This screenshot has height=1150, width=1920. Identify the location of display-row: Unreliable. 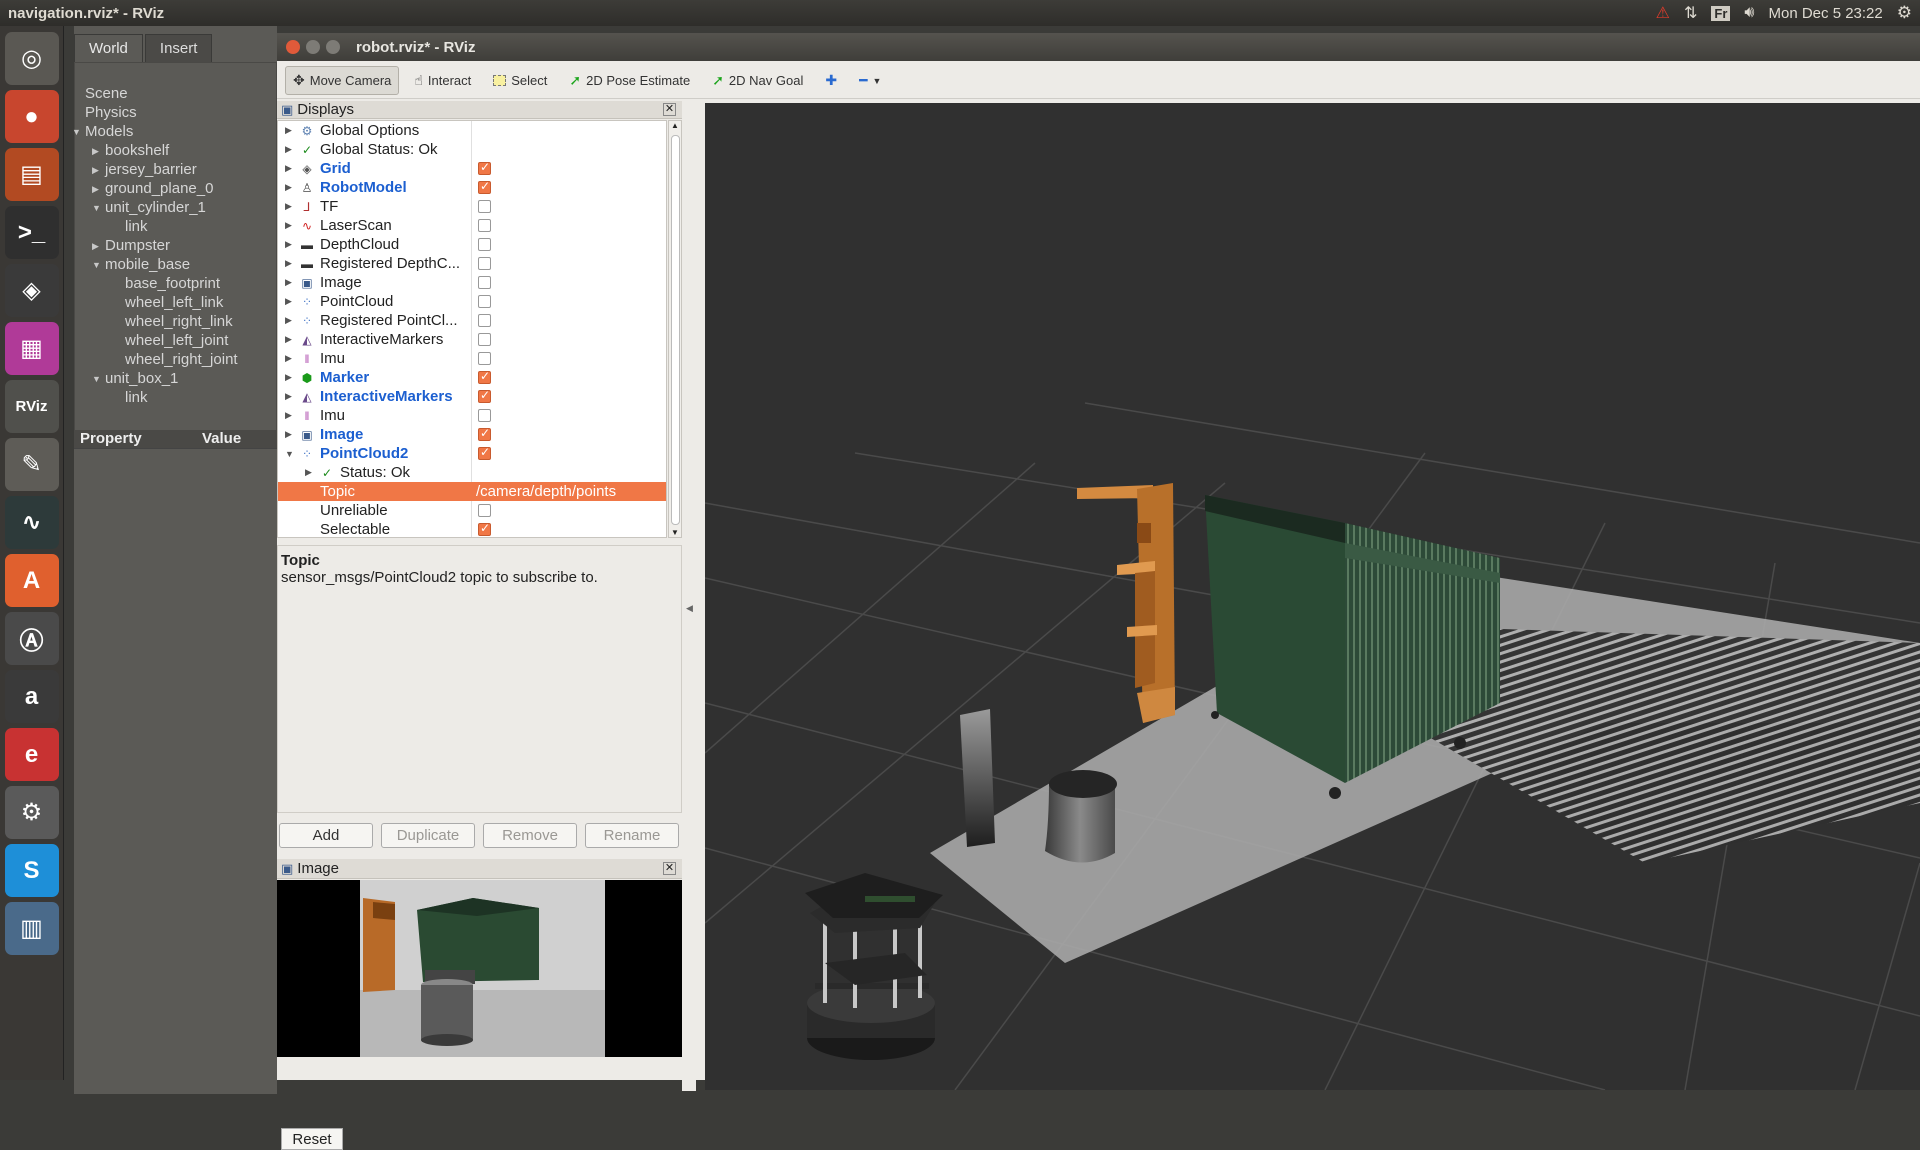
(472, 510).